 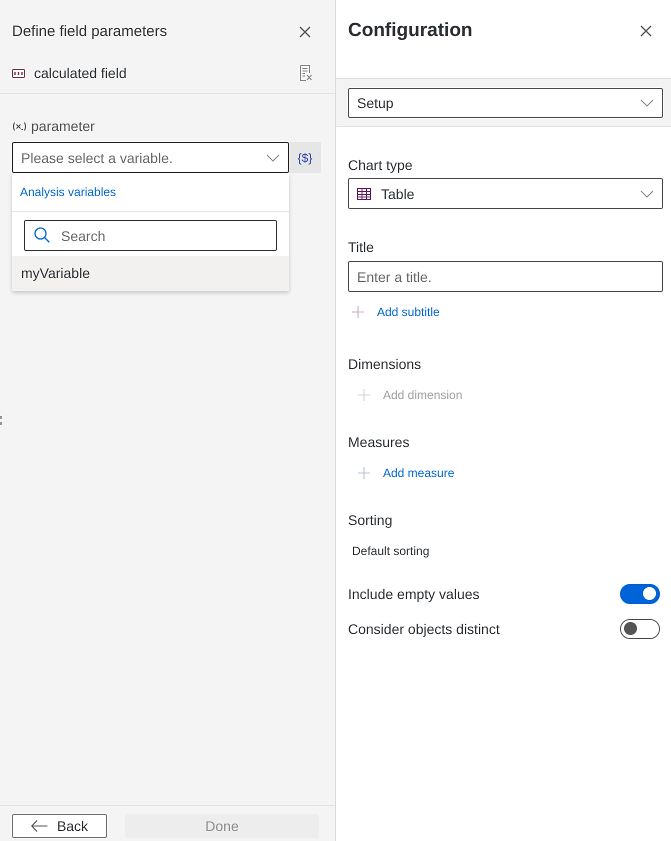 What do you see at coordinates (361, 247) in the screenshot?
I see `section-label: Title` at bounding box center [361, 247].